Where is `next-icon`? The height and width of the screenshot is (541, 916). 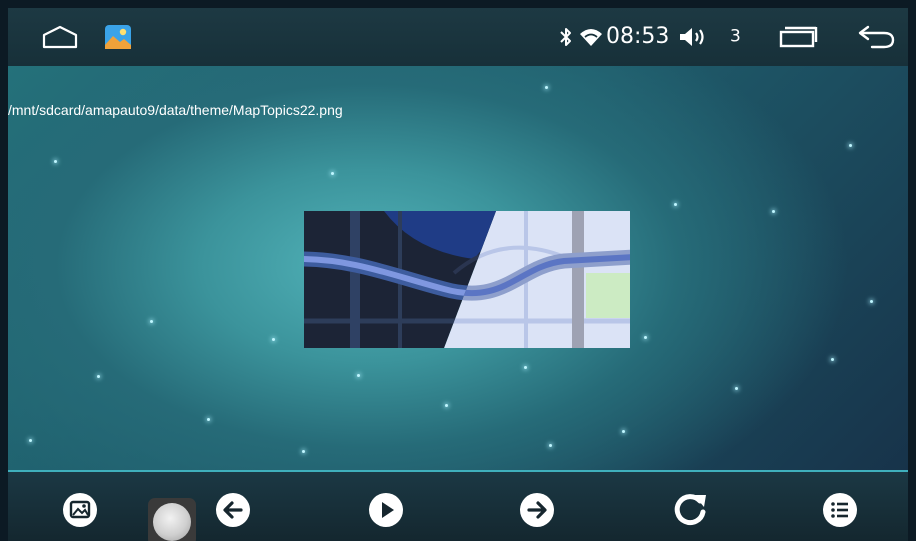
next-icon is located at coordinates (537, 510).